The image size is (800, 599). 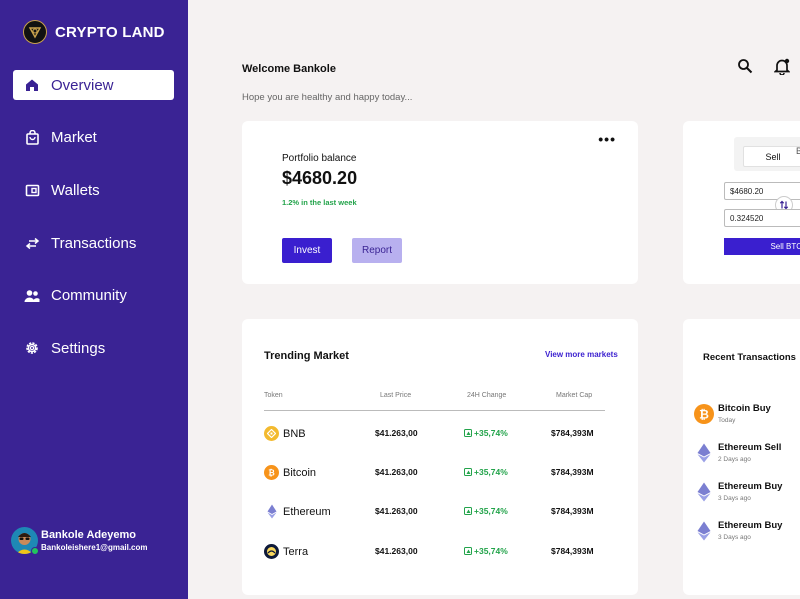 What do you see at coordinates (307, 511) in the screenshot?
I see `token-name: Ethereum` at bounding box center [307, 511].